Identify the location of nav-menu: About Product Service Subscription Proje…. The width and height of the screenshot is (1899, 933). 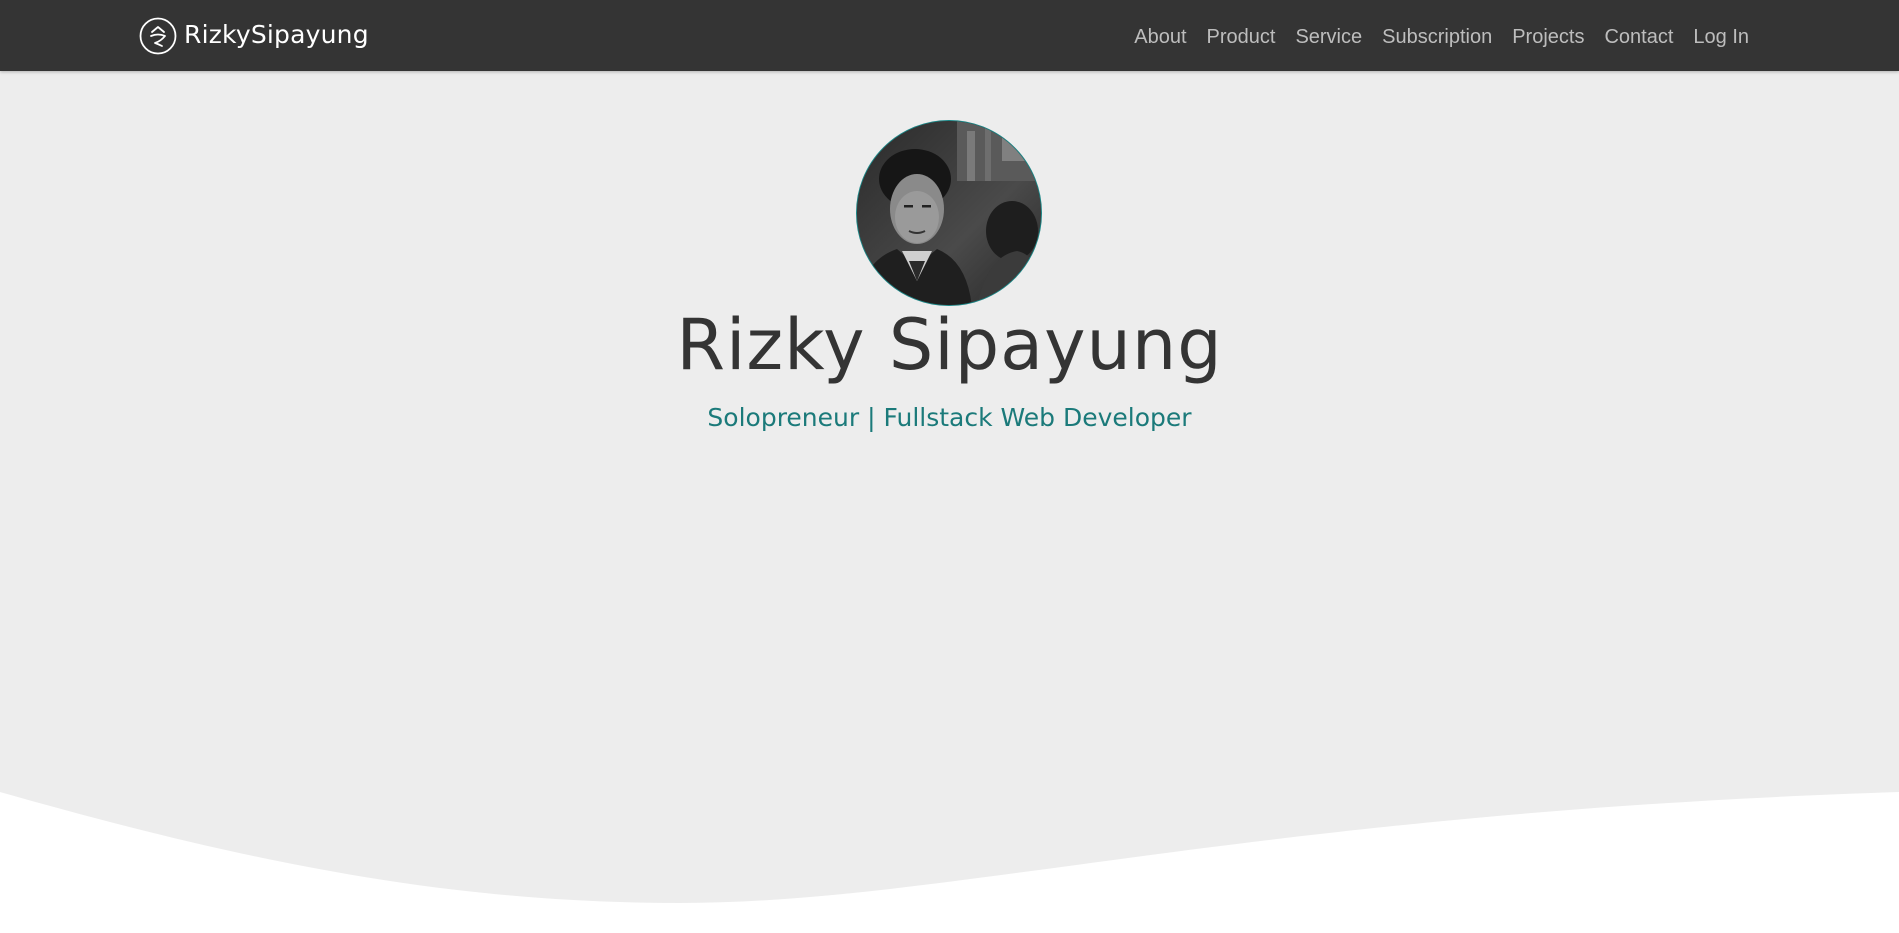
(1431, 35).